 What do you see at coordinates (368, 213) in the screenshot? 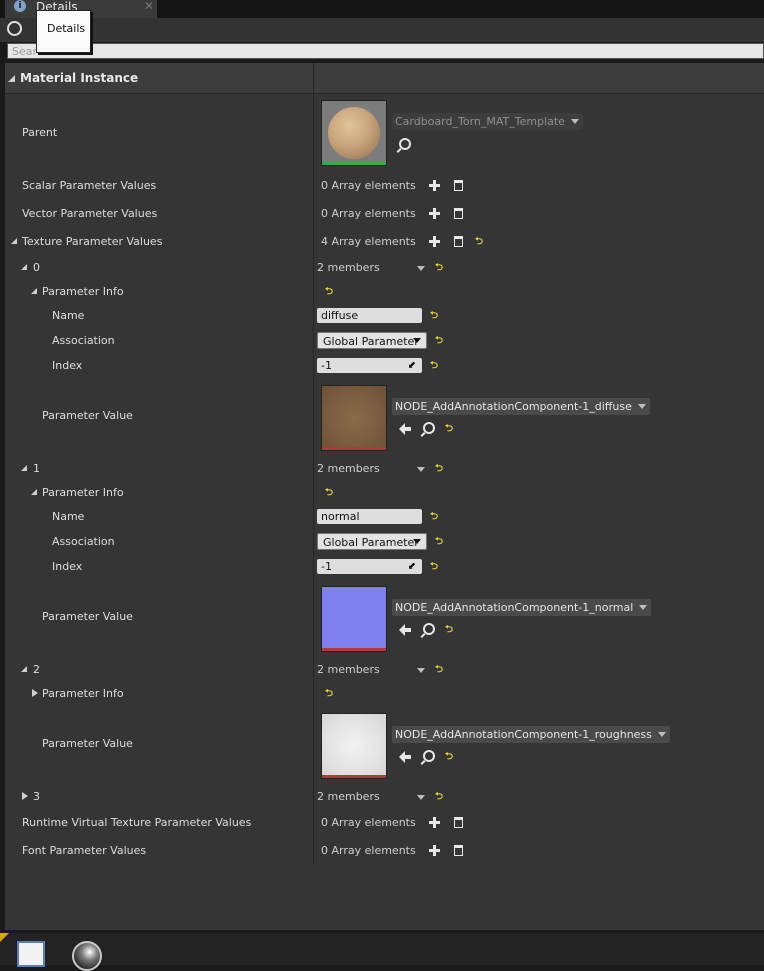
I see `vector-count: 0 Array elements` at bounding box center [368, 213].